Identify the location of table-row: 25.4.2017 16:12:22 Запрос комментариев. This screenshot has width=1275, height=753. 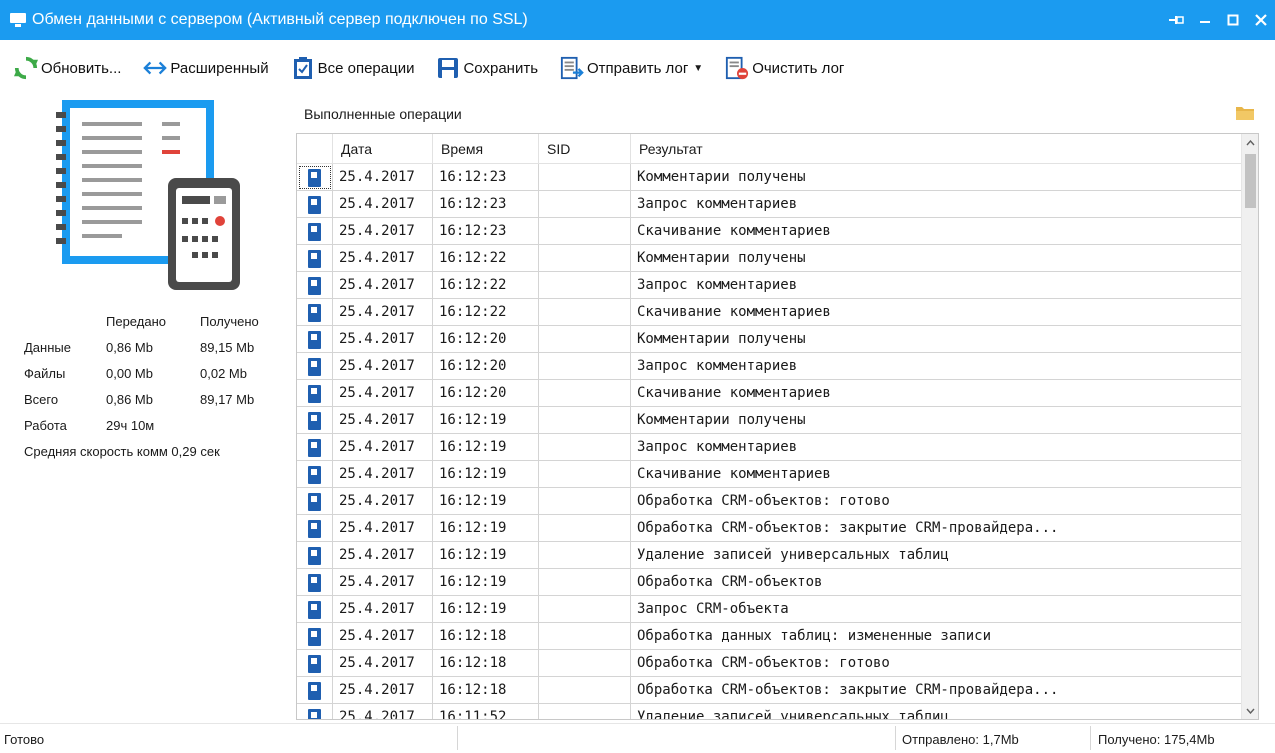
(769, 285).